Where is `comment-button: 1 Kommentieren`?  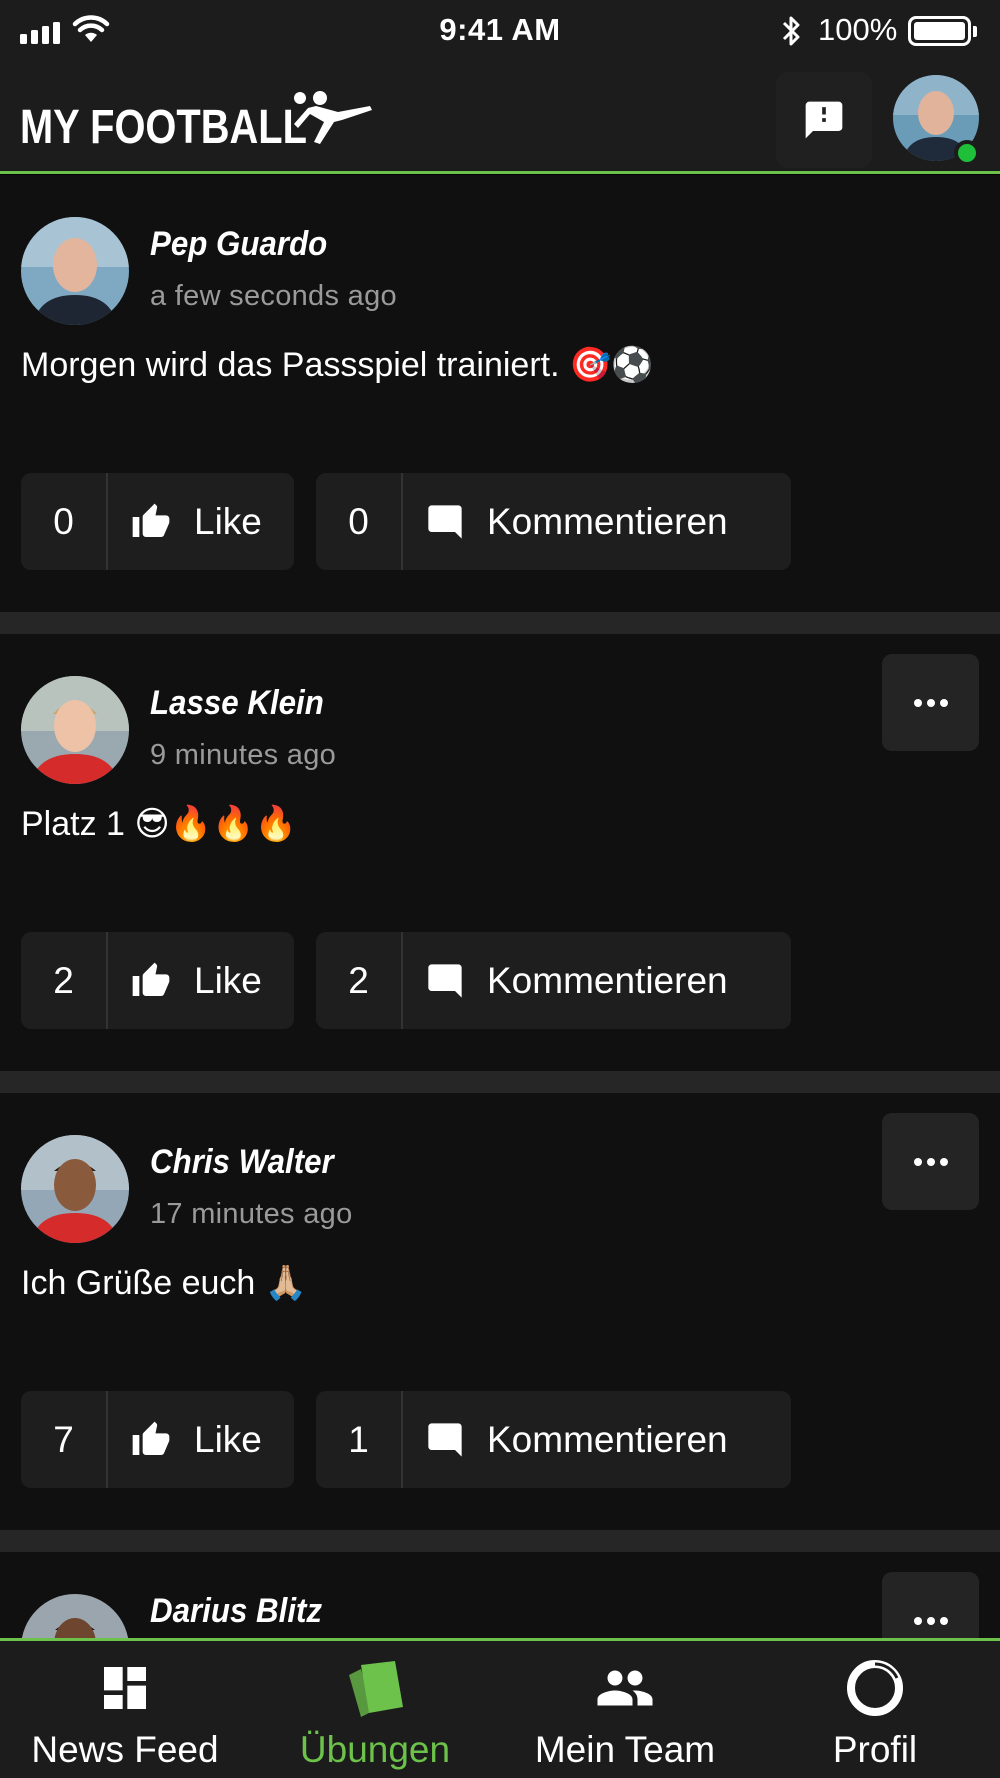
comment-button: 1 Kommentieren is located at coordinates (553, 1439).